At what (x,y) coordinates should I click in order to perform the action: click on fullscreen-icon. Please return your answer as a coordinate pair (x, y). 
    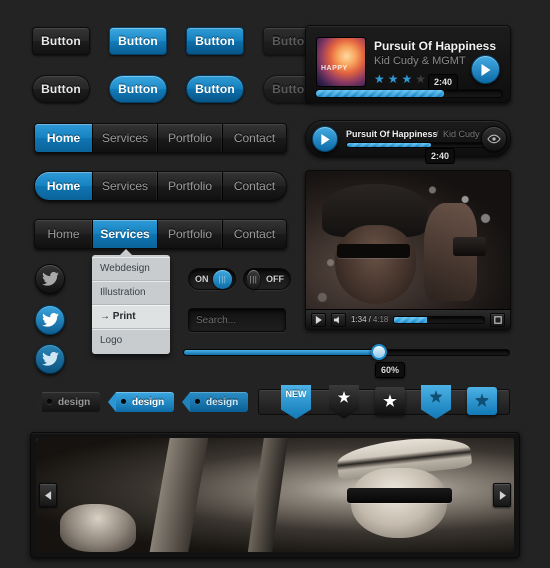
    Looking at the image, I should click on (497, 319).